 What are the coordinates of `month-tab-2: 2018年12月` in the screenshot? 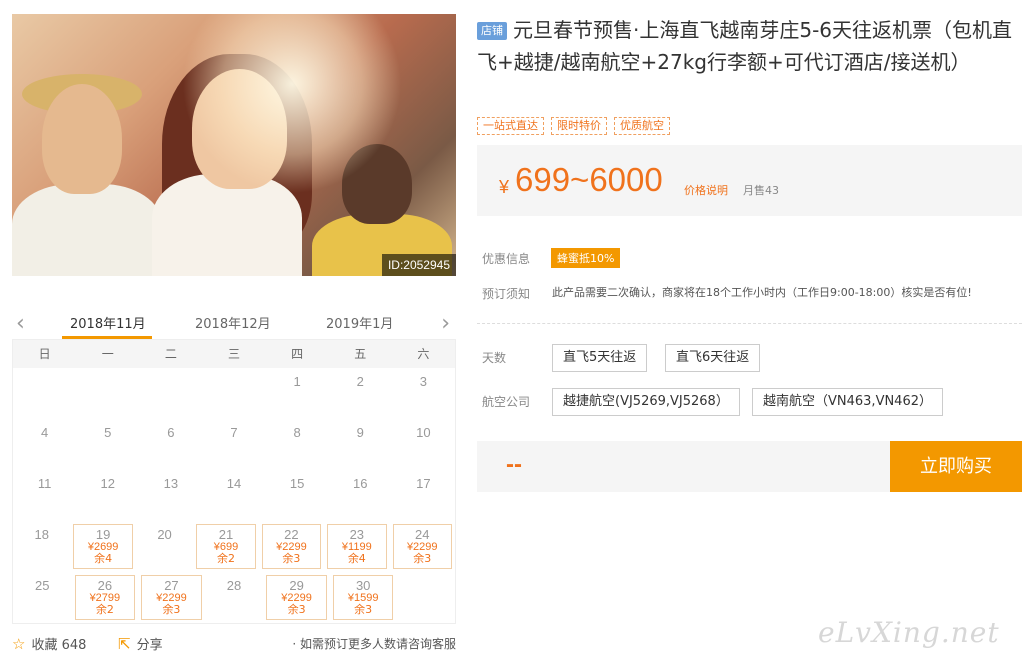 It's located at (233, 322).